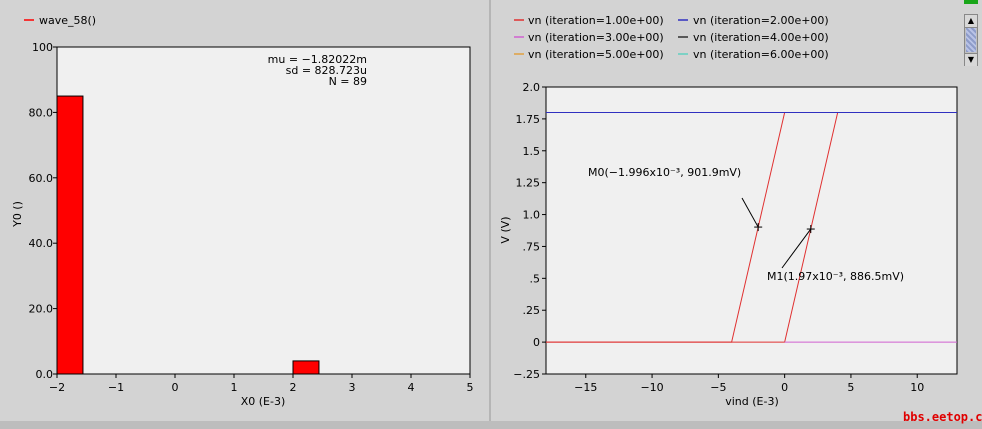 The width and height of the screenshot is (982, 429). I want to click on x-axis-label: X0 (E-3), so click(263, 401).